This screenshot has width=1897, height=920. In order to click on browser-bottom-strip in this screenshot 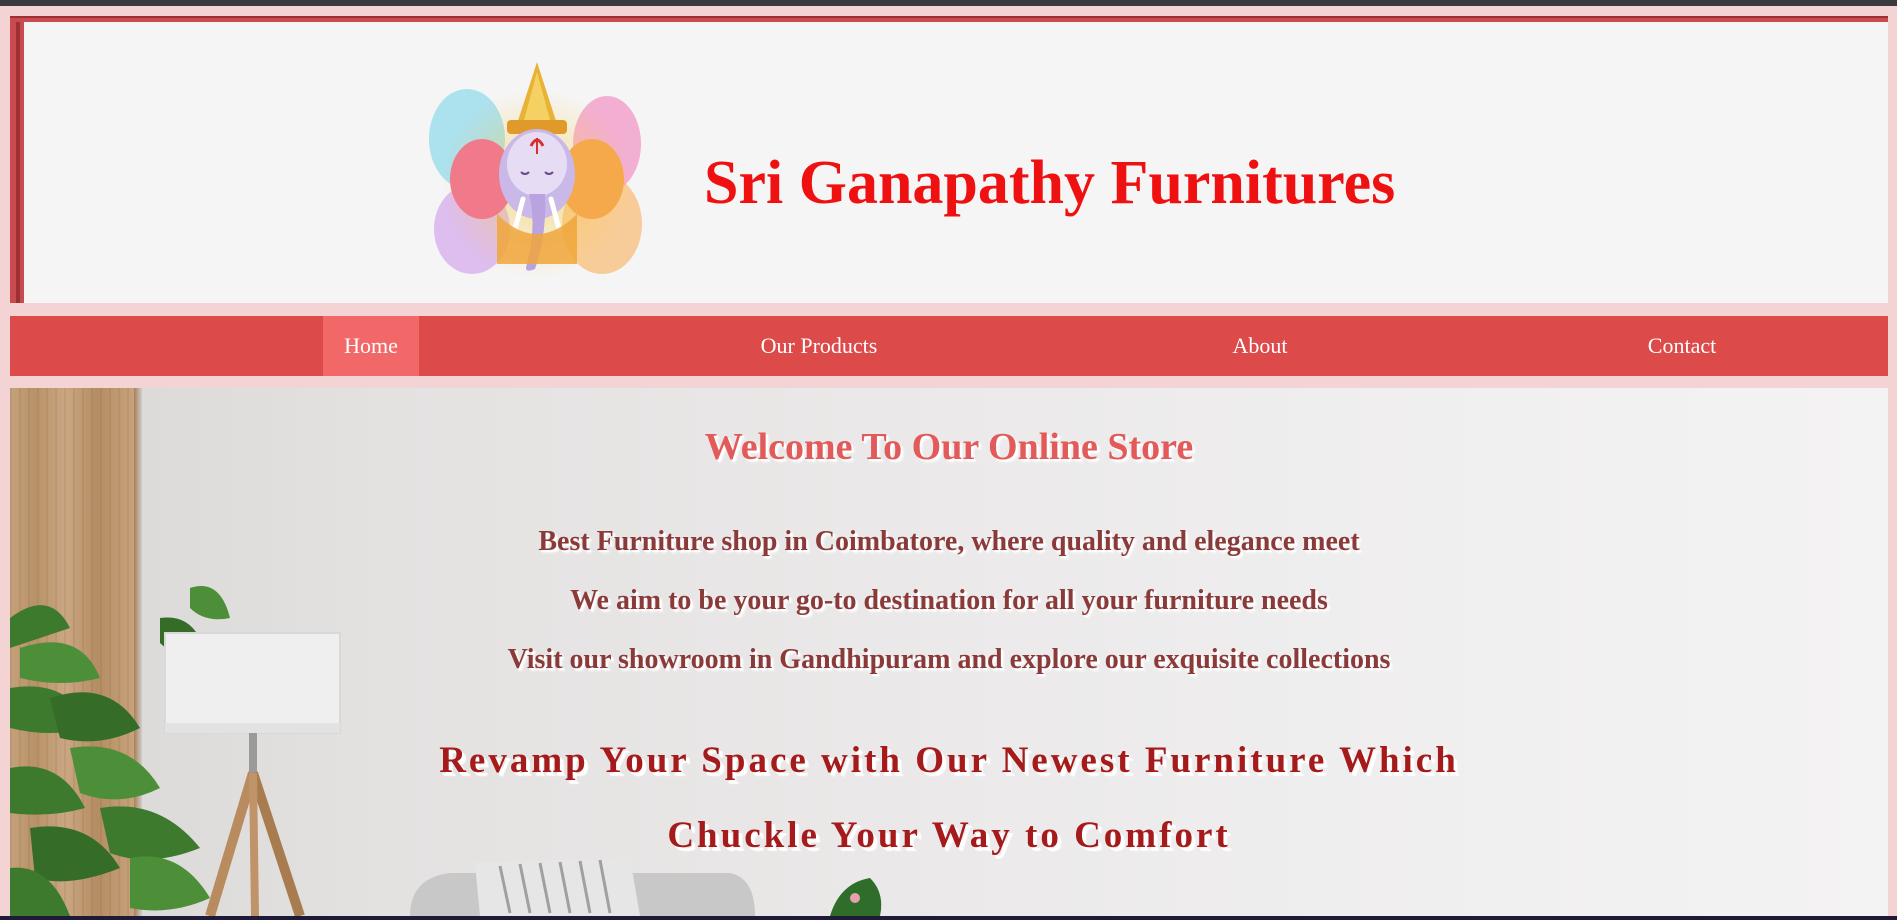, I will do `click(948, 918)`.